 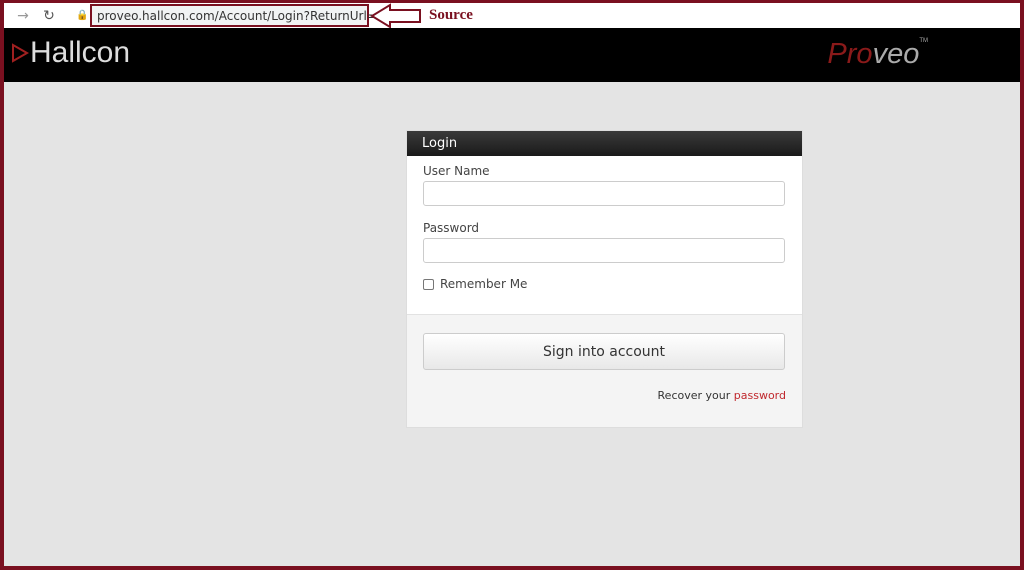 What do you see at coordinates (877, 54) in the screenshot?
I see `proveo-logo: ProveoTM` at bounding box center [877, 54].